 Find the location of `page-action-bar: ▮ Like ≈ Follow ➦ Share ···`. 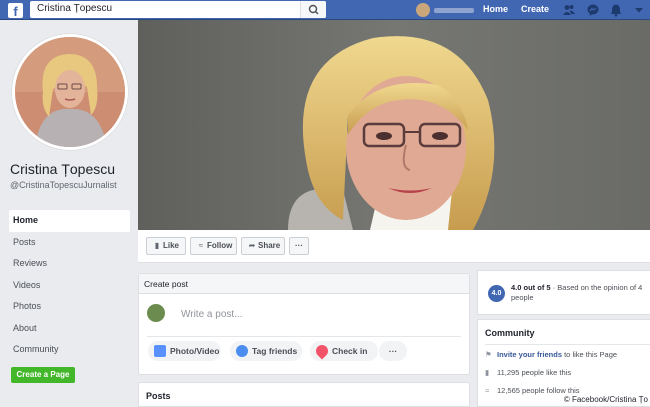

page-action-bar: ▮ Like ≈ Follow ➦ Share ··· is located at coordinates (394, 246).